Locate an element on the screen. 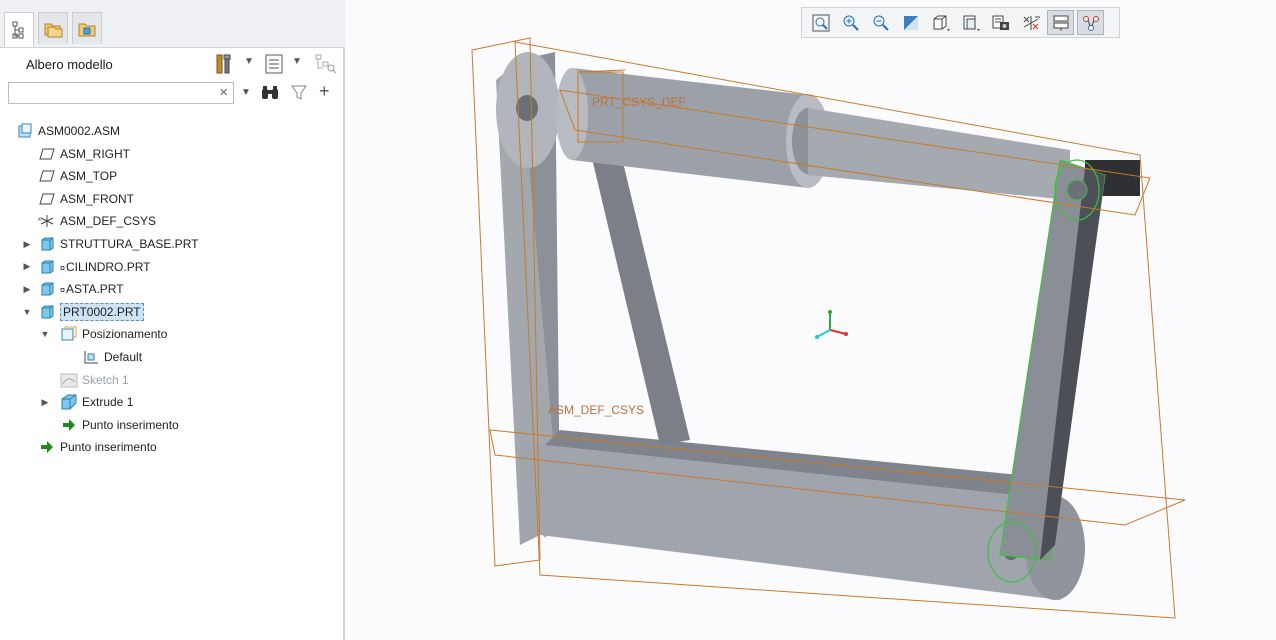 The width and height of the screenshot is (1276, 640). display-style-button is located at coordinates (940, 22).